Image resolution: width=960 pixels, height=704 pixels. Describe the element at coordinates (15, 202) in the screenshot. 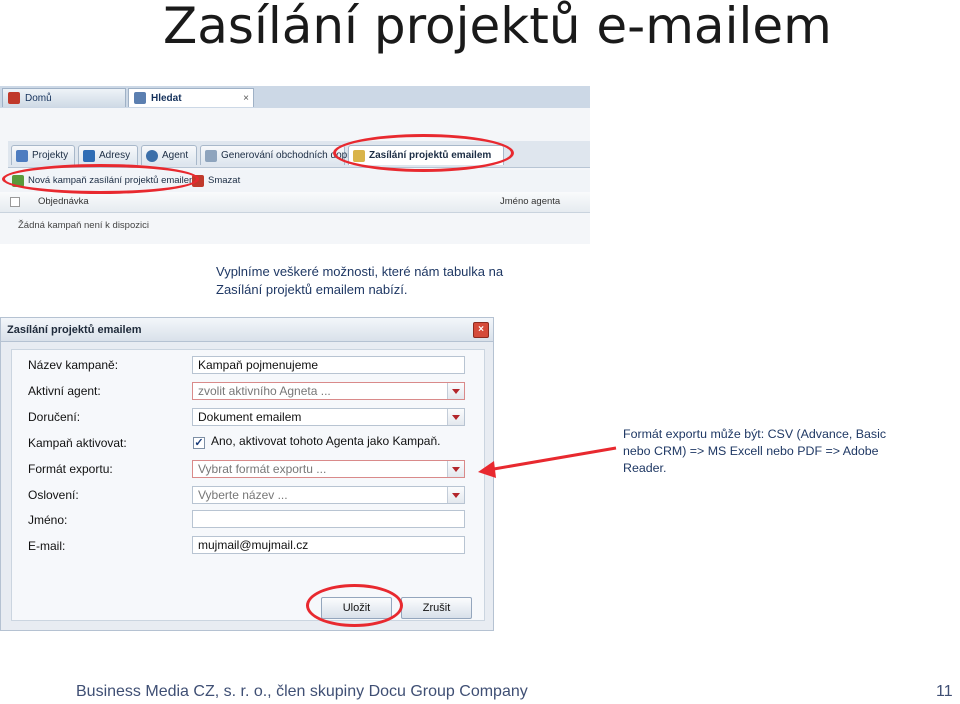

I see `select-all-checkbox` at that location.